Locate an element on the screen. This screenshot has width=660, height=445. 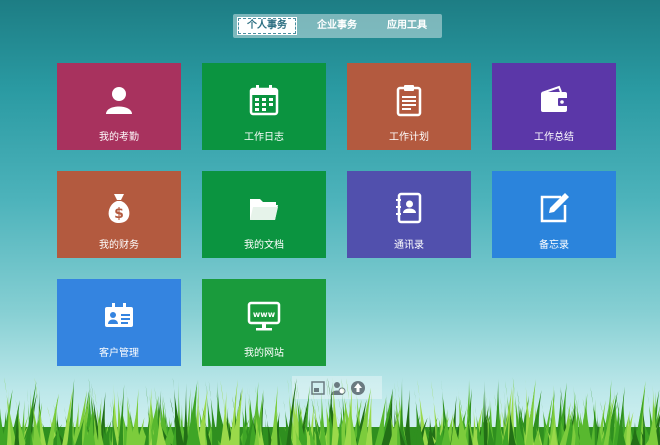
tile-label: 我的文档 is located at coordinates (264, 245).